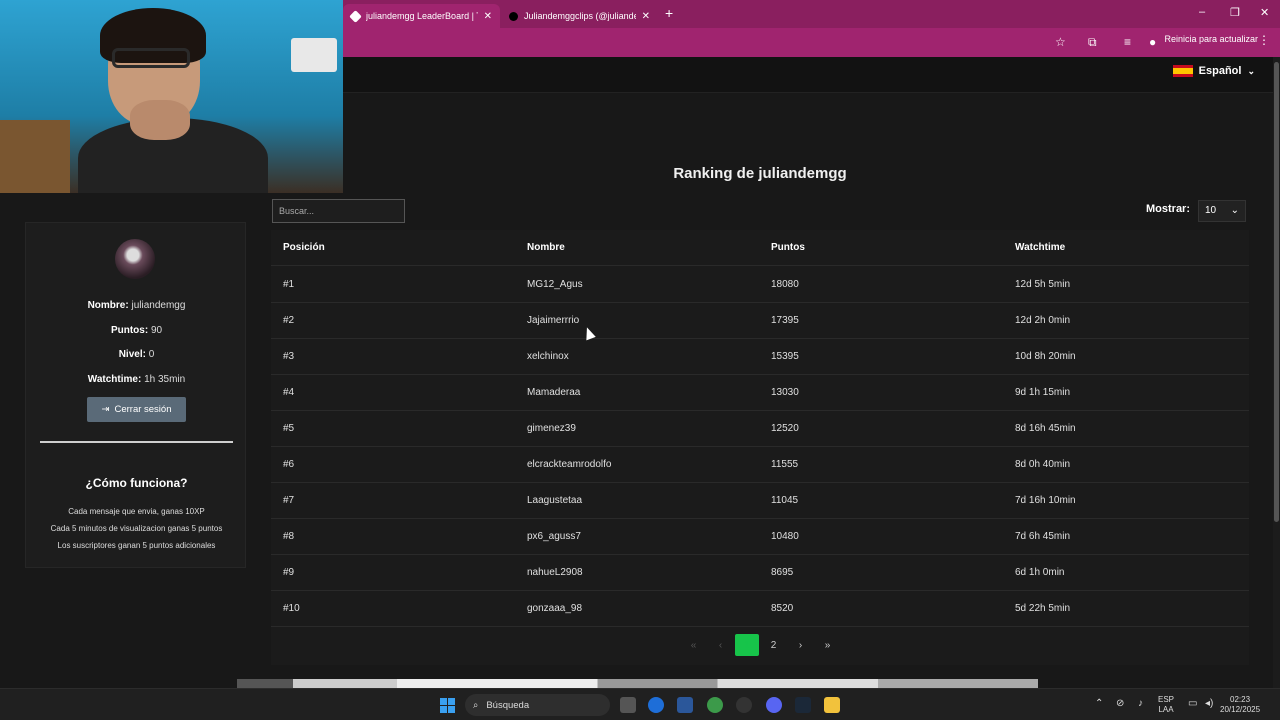  I want to click on cell-name: elcrackteamrodolfo, so click(569, 464).